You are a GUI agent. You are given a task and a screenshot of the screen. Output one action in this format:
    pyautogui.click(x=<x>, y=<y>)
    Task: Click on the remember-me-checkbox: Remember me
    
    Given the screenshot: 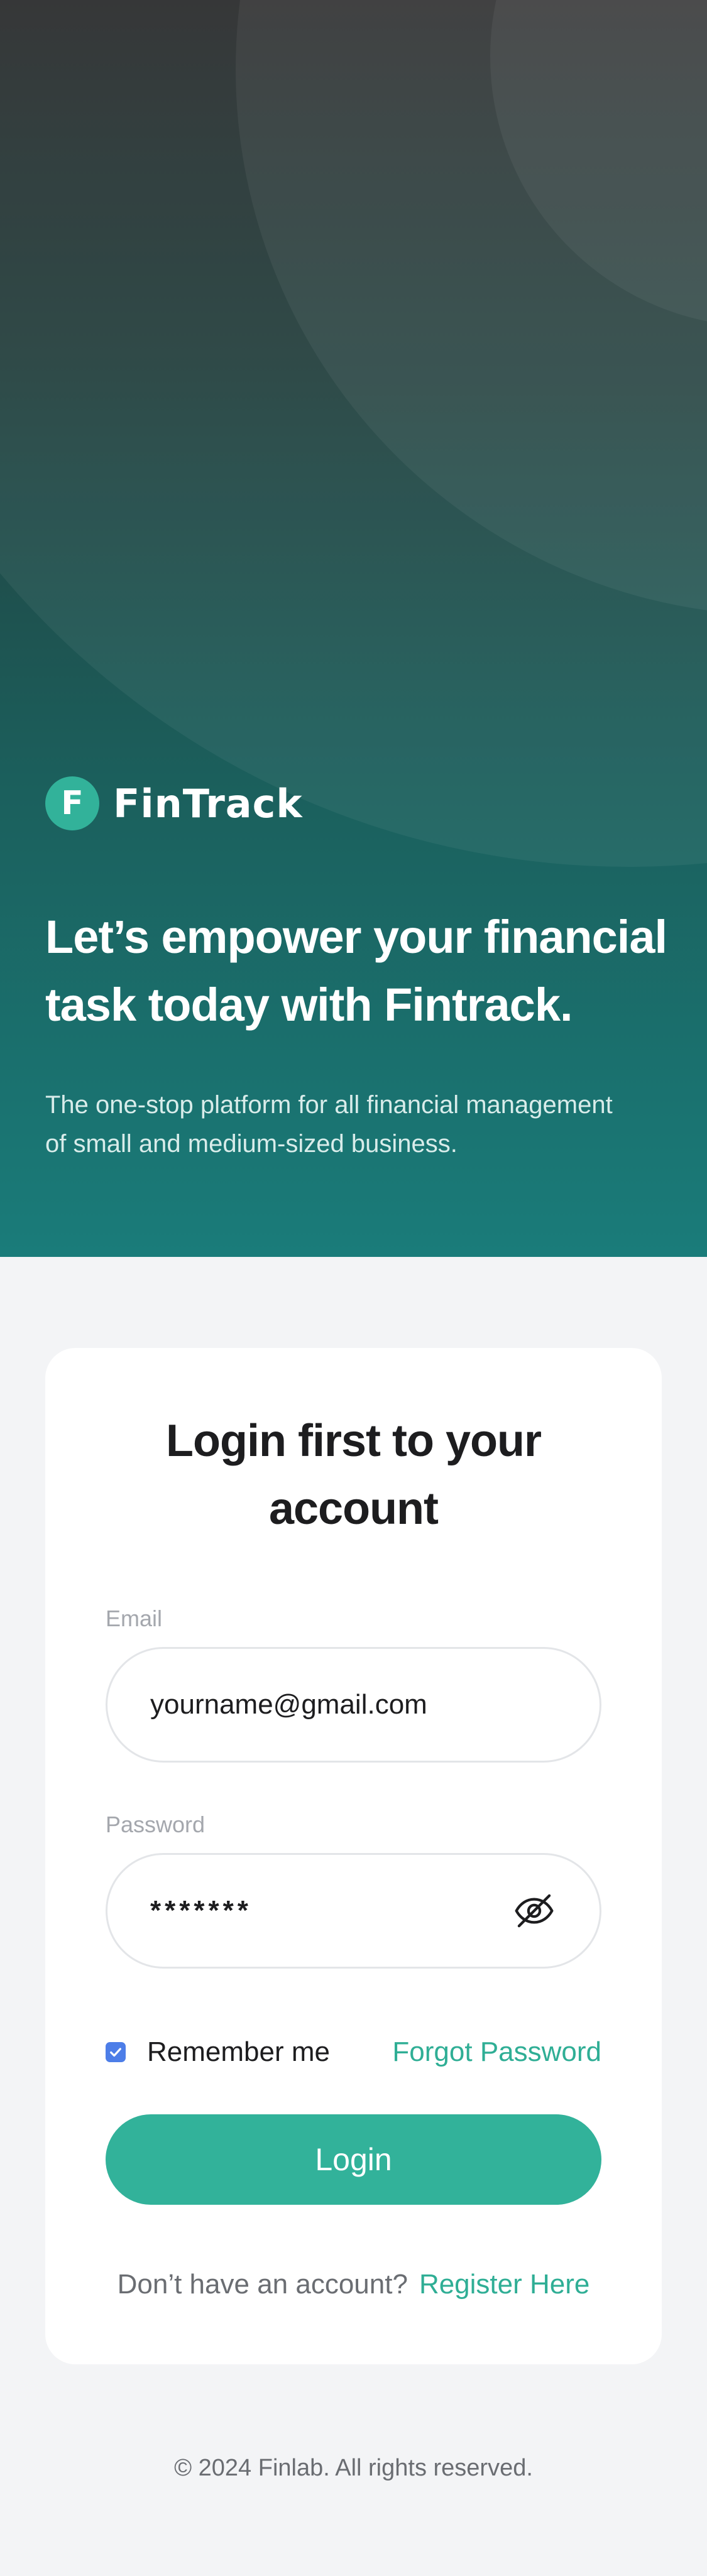 What is the action you would take?
    pyautogui.click(x=218, y=2052)
    